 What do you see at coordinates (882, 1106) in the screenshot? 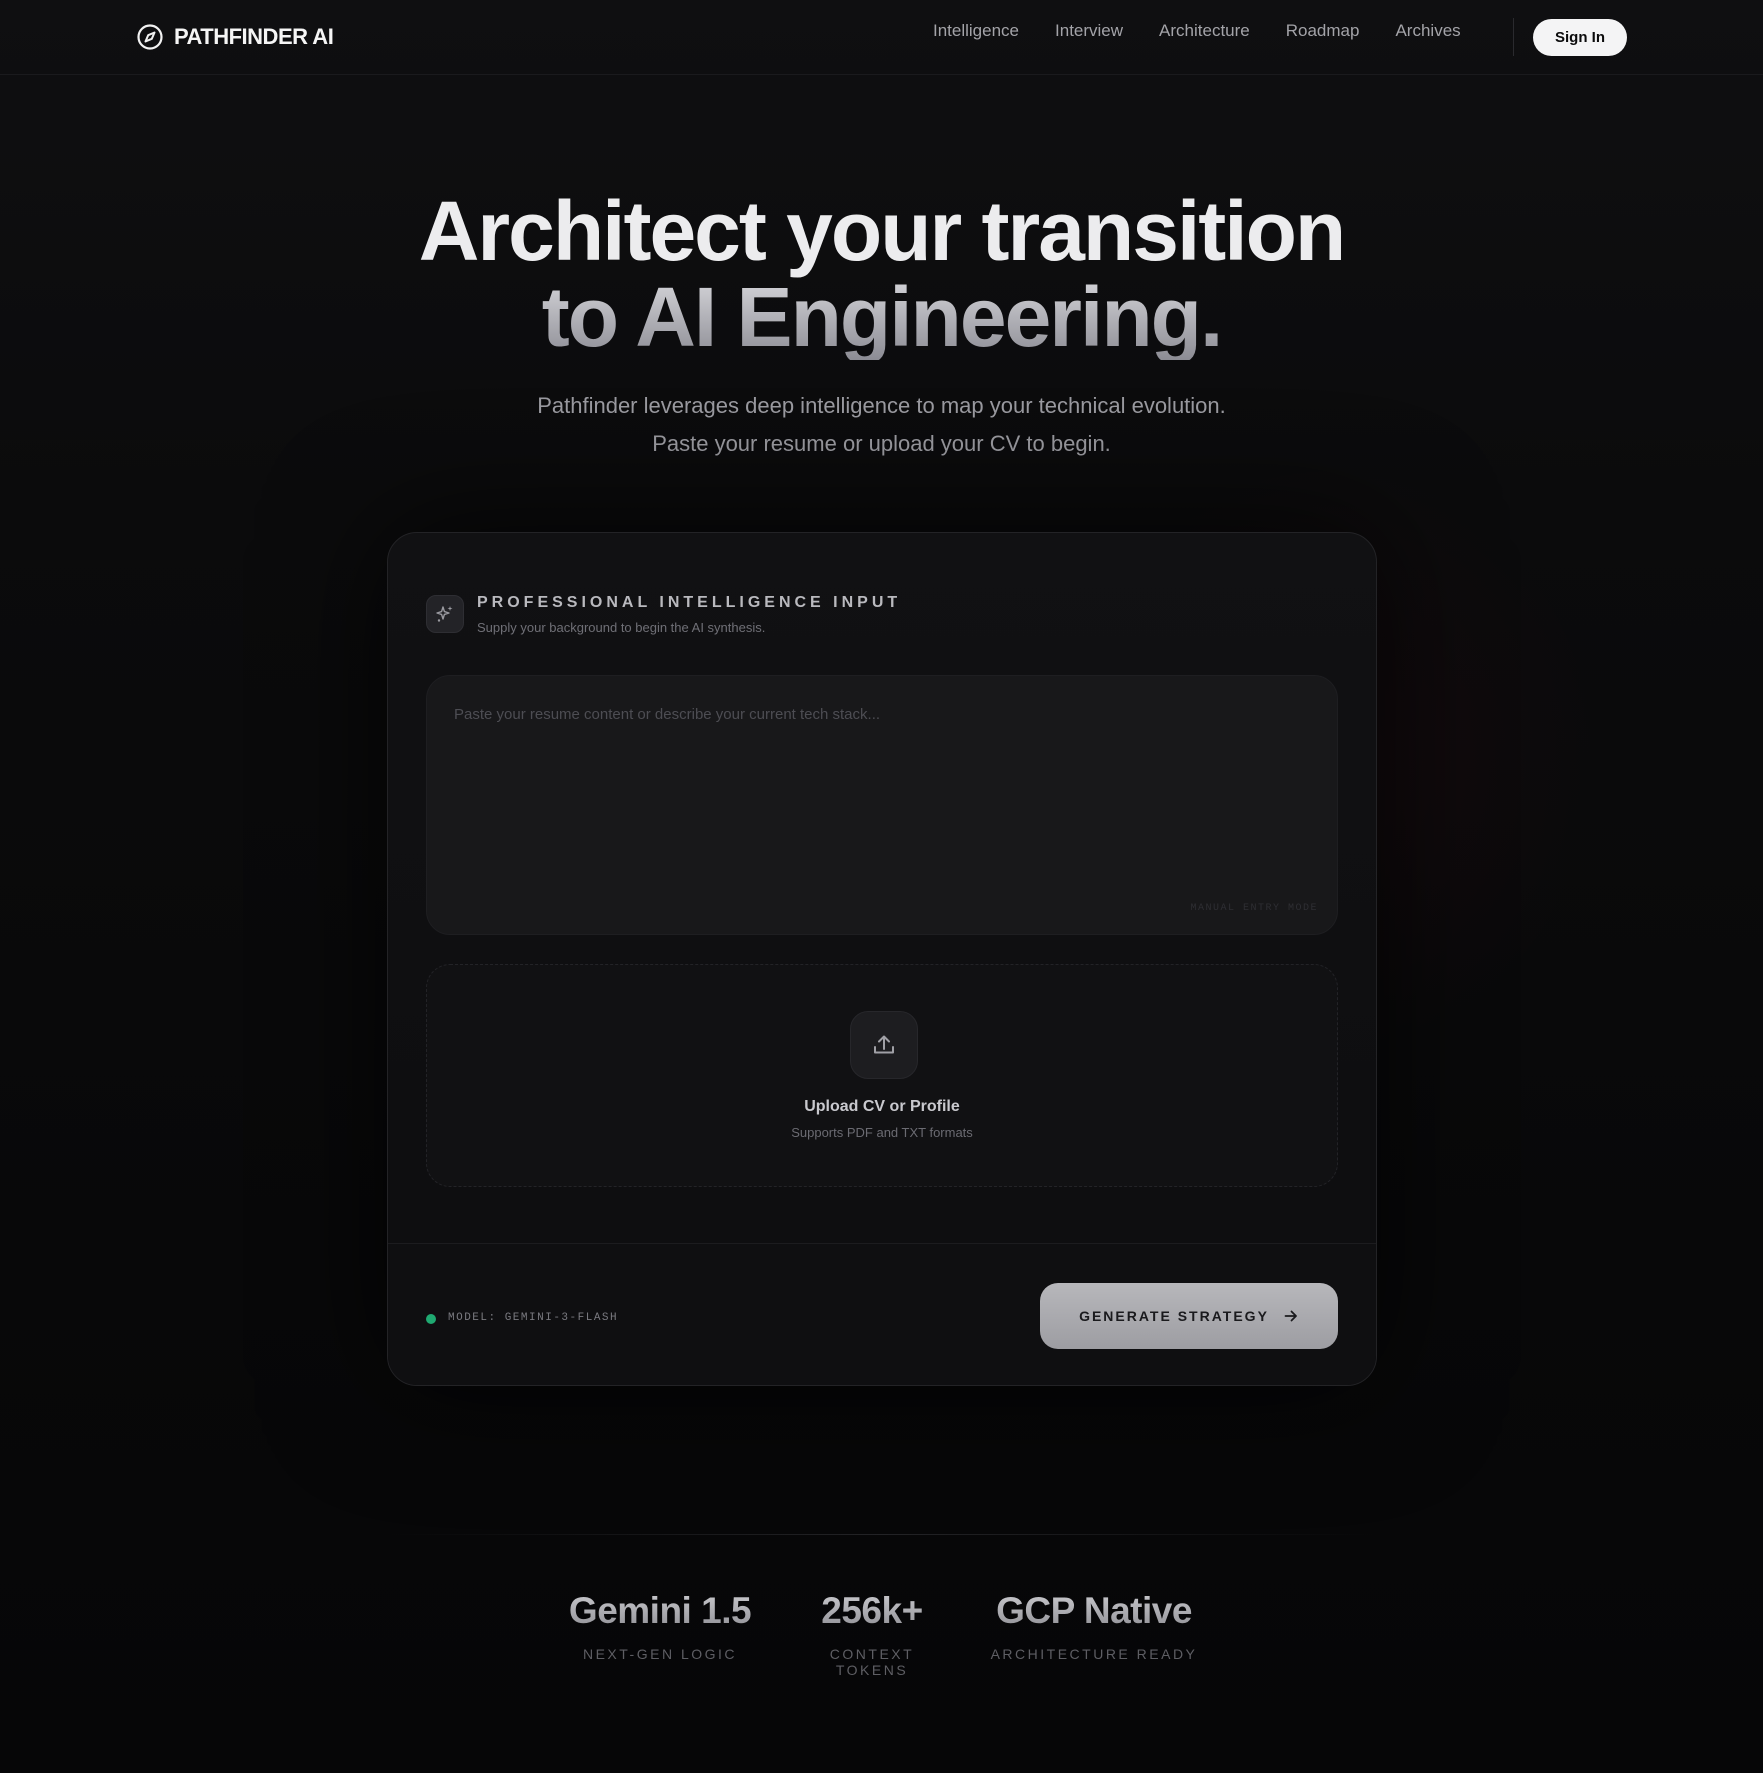
I see `upload-title: Upload CV or Profile` at bounding box center [882, 1106].